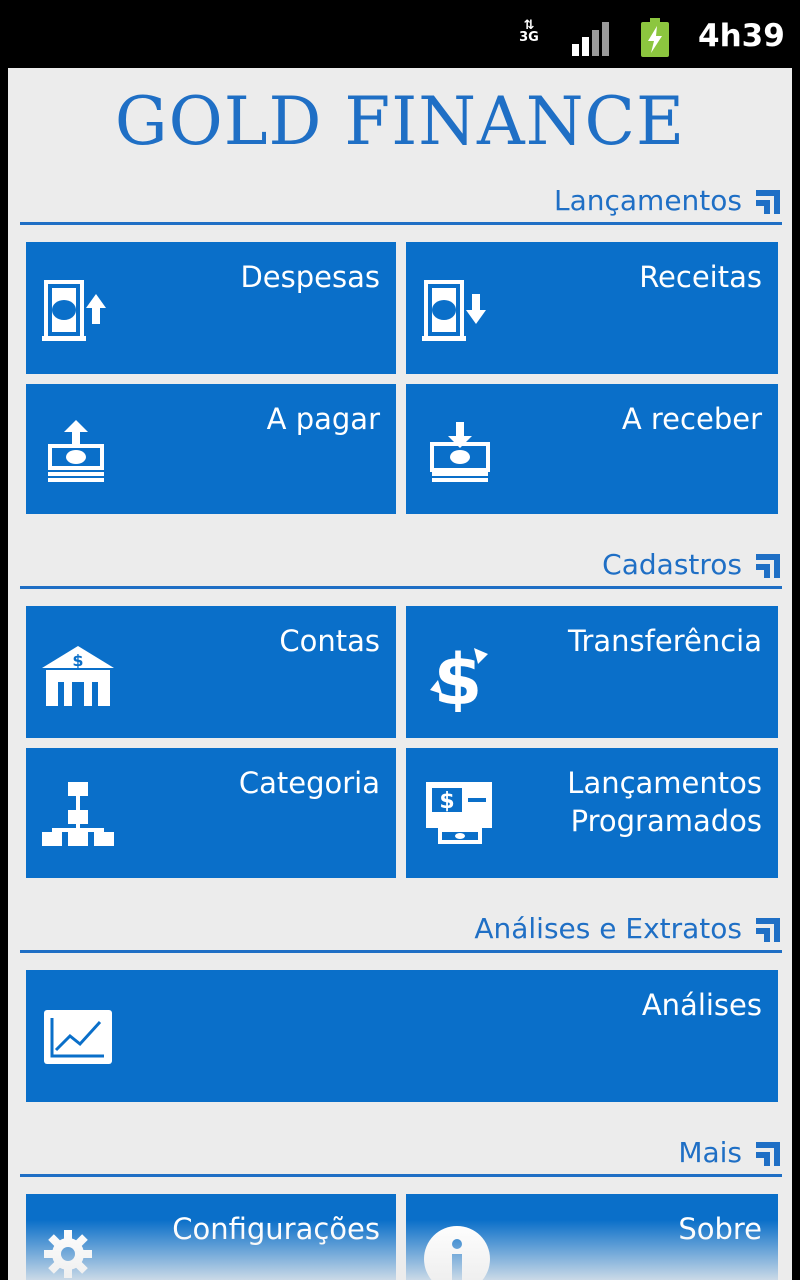 This screenshot has height=1280, width=800. What do you see at coordinates (211, 672) in the screenshot?
I see `tile-contas: Contas $` at bounding box center [211, 672].